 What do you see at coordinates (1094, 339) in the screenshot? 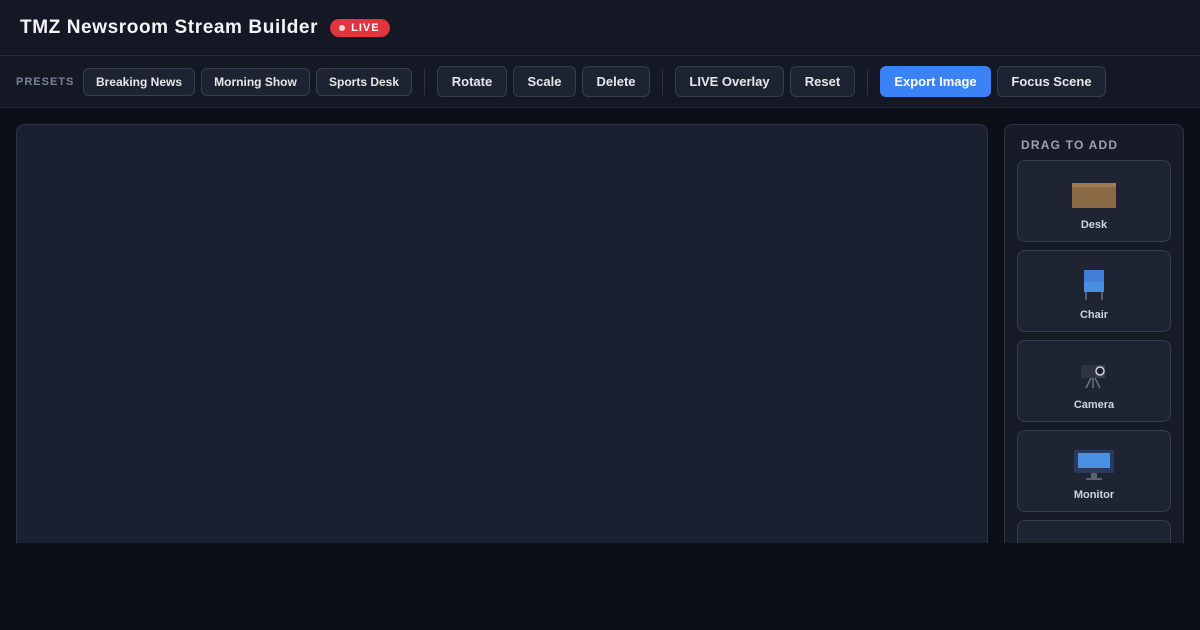
I see `drag-palette: DRAG TO ADD Desk Chair Camera Monitor` at bounding box center [1094, 339].